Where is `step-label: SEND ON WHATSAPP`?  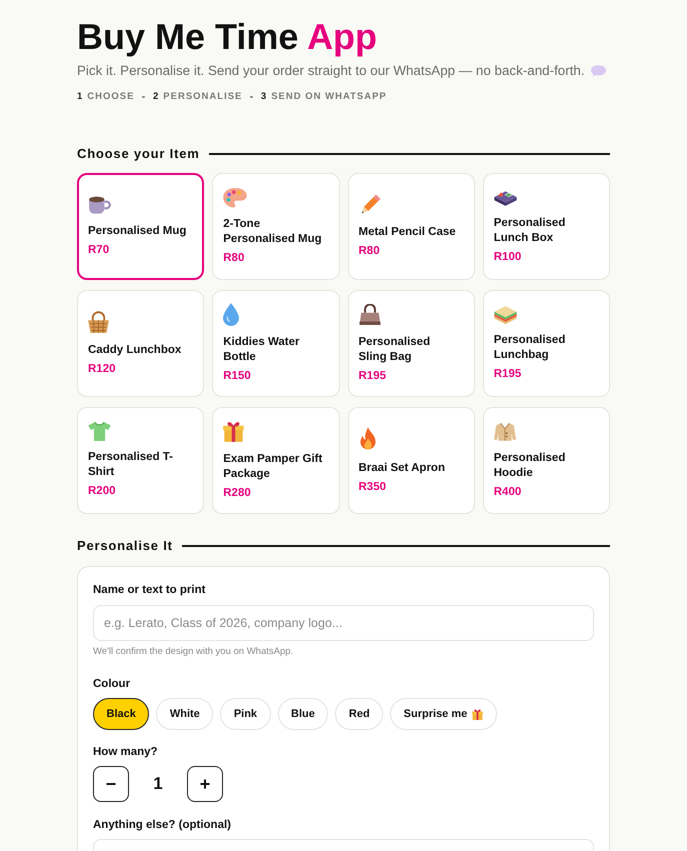 step-label: SEND ON WHATSAPP is located at coordinates (329, 97).